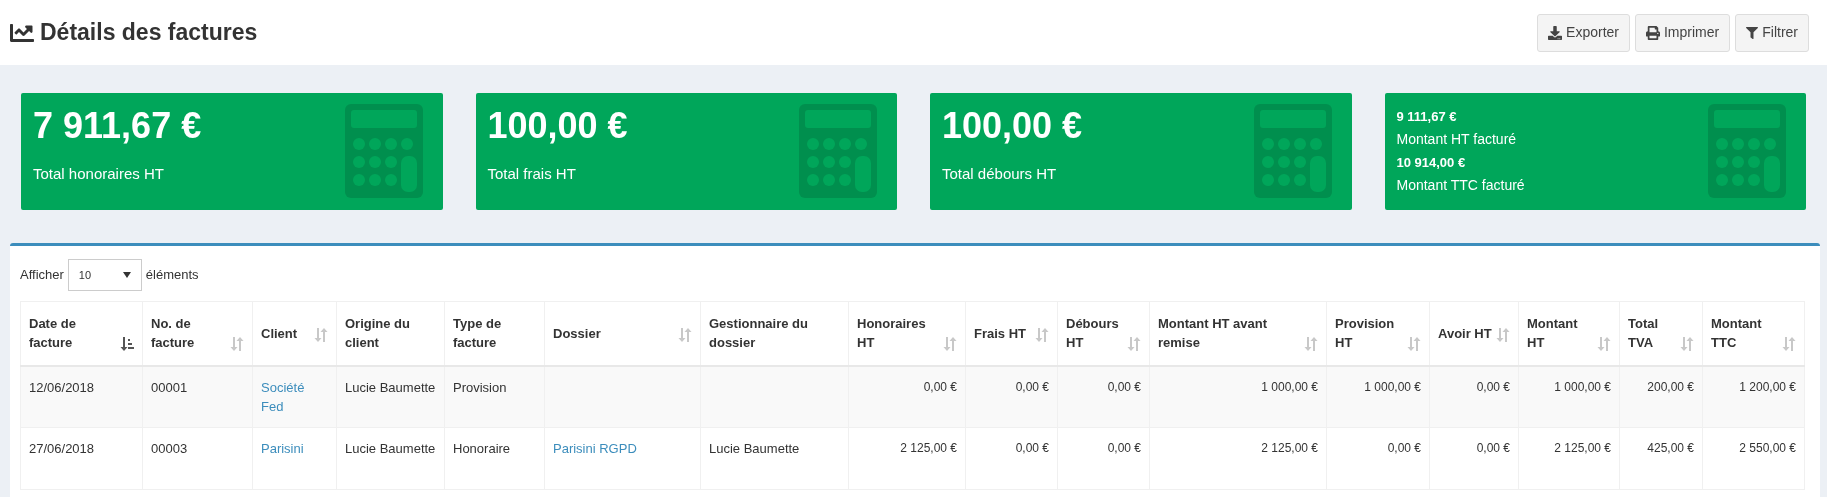 The width and height of the screenshot is (1827, 497). Describe the element at coordinates (1238, 333) in the screenshot. I see `column-header: Montant HT avant remise` at that location.